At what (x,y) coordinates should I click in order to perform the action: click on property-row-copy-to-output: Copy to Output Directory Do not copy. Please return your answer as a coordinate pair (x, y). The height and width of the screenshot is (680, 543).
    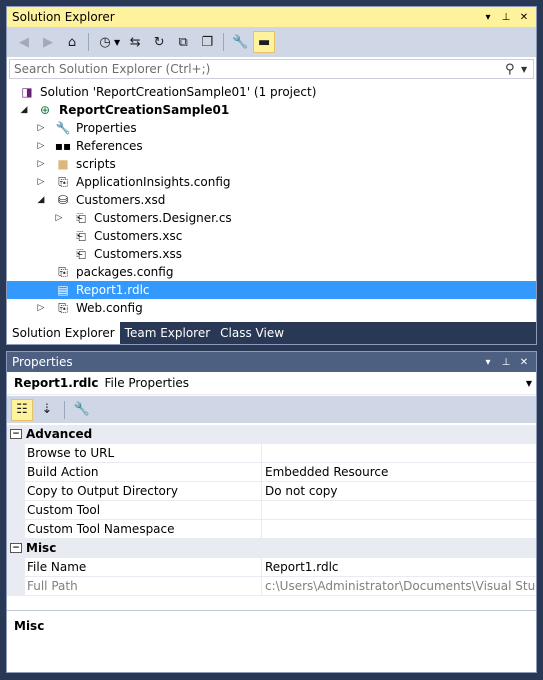
    Looking at the image, I should click on (271, 491).